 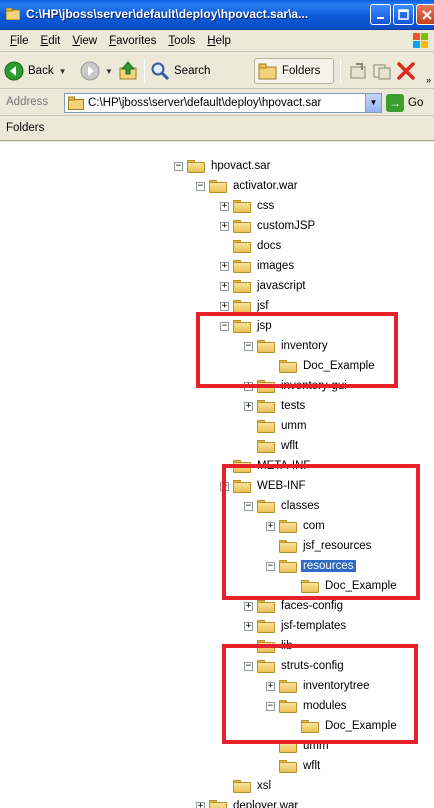 What do you see at coordinates (160, 71) in the screenshot?
I see `search-icon` at bounding box center [160, 71].